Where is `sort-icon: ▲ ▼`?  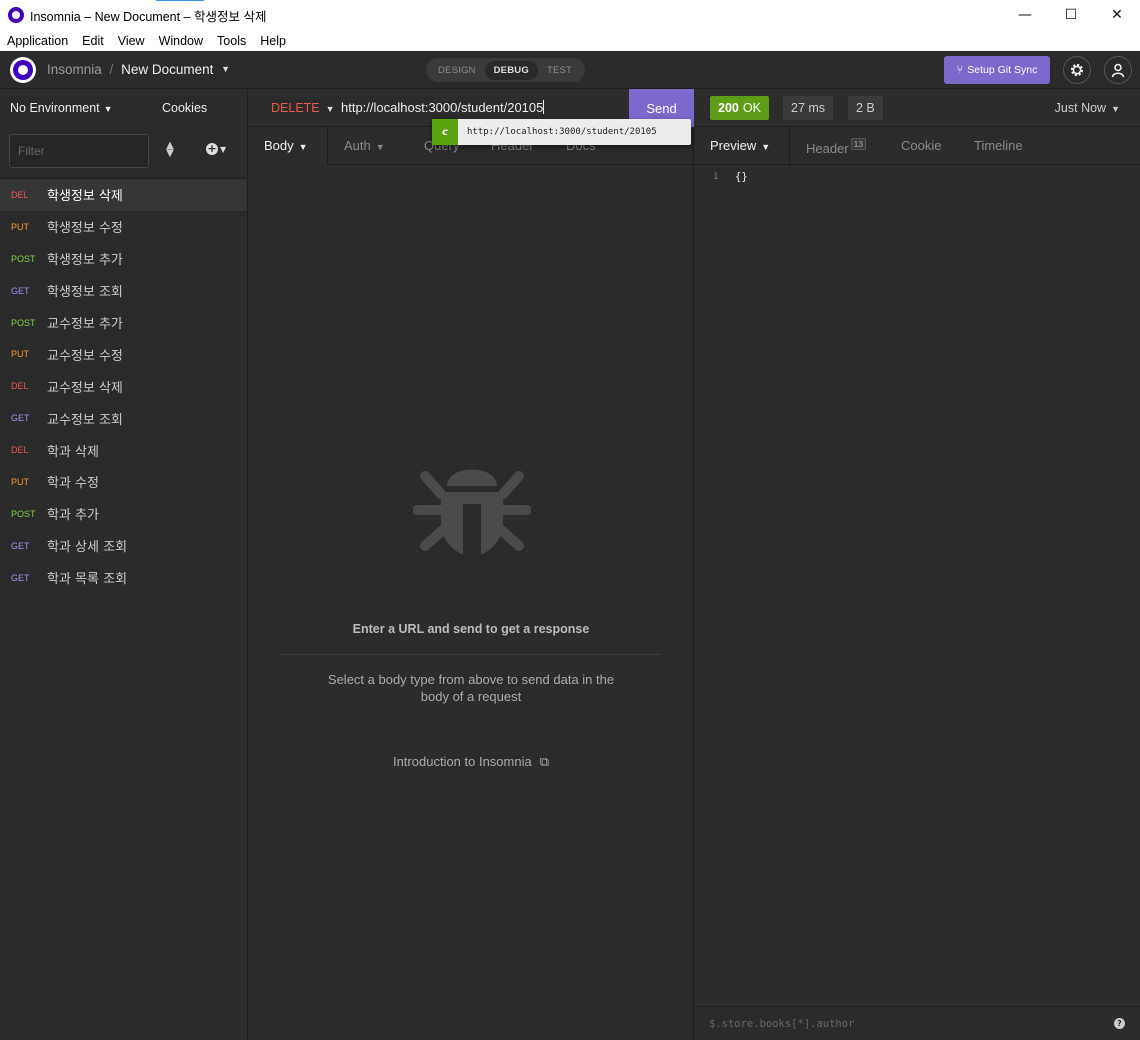
sort-icon: ▲ ▼ is located at coordinates (170, 150).